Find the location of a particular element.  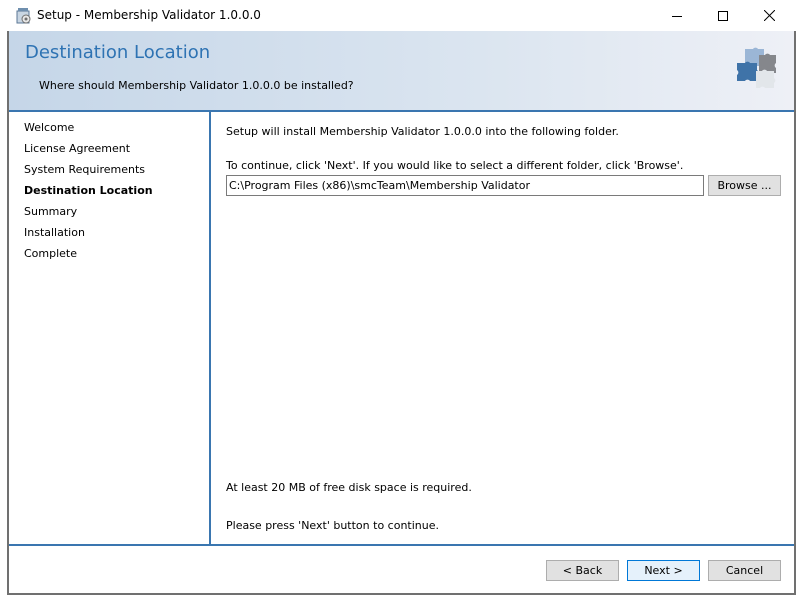

maximize-button is located at coordinates (723, 15).